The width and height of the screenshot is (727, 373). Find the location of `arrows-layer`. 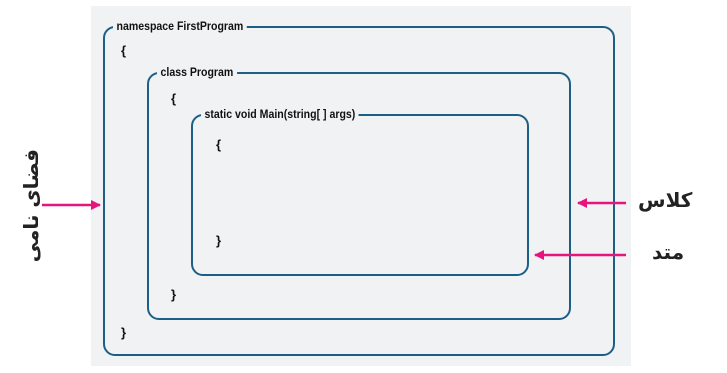

arrows-layer is located at coordinates (334, 229).